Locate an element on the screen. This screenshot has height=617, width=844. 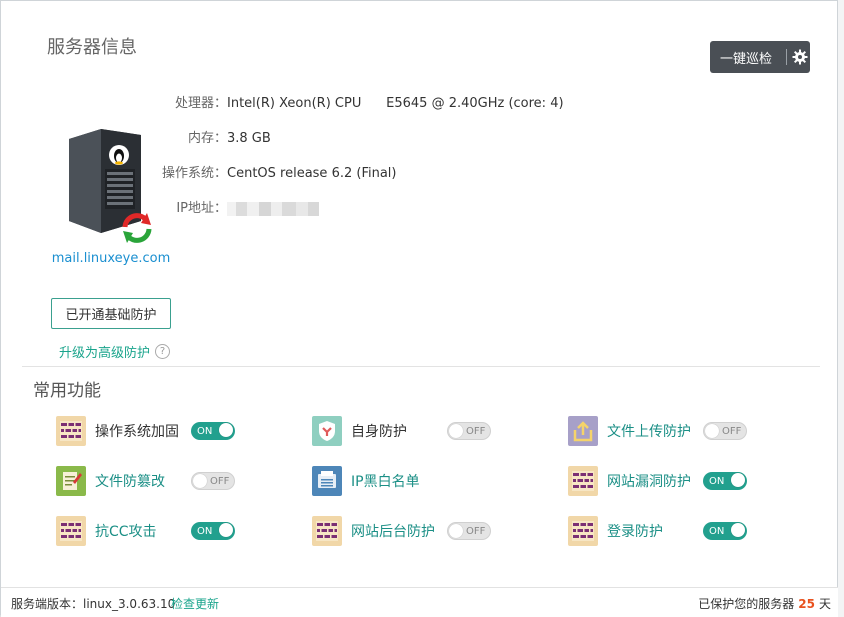
server-tower-icon is located at coordinates (110, 186).